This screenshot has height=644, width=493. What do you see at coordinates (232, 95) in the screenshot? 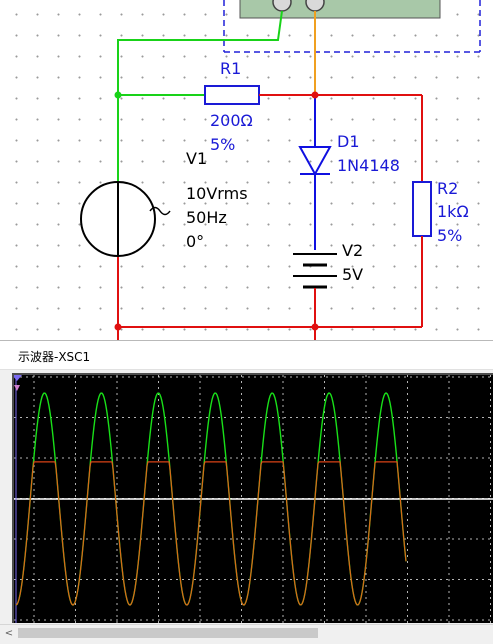
I see `resistor-r1-symbol` at bounding box center [232, 95].